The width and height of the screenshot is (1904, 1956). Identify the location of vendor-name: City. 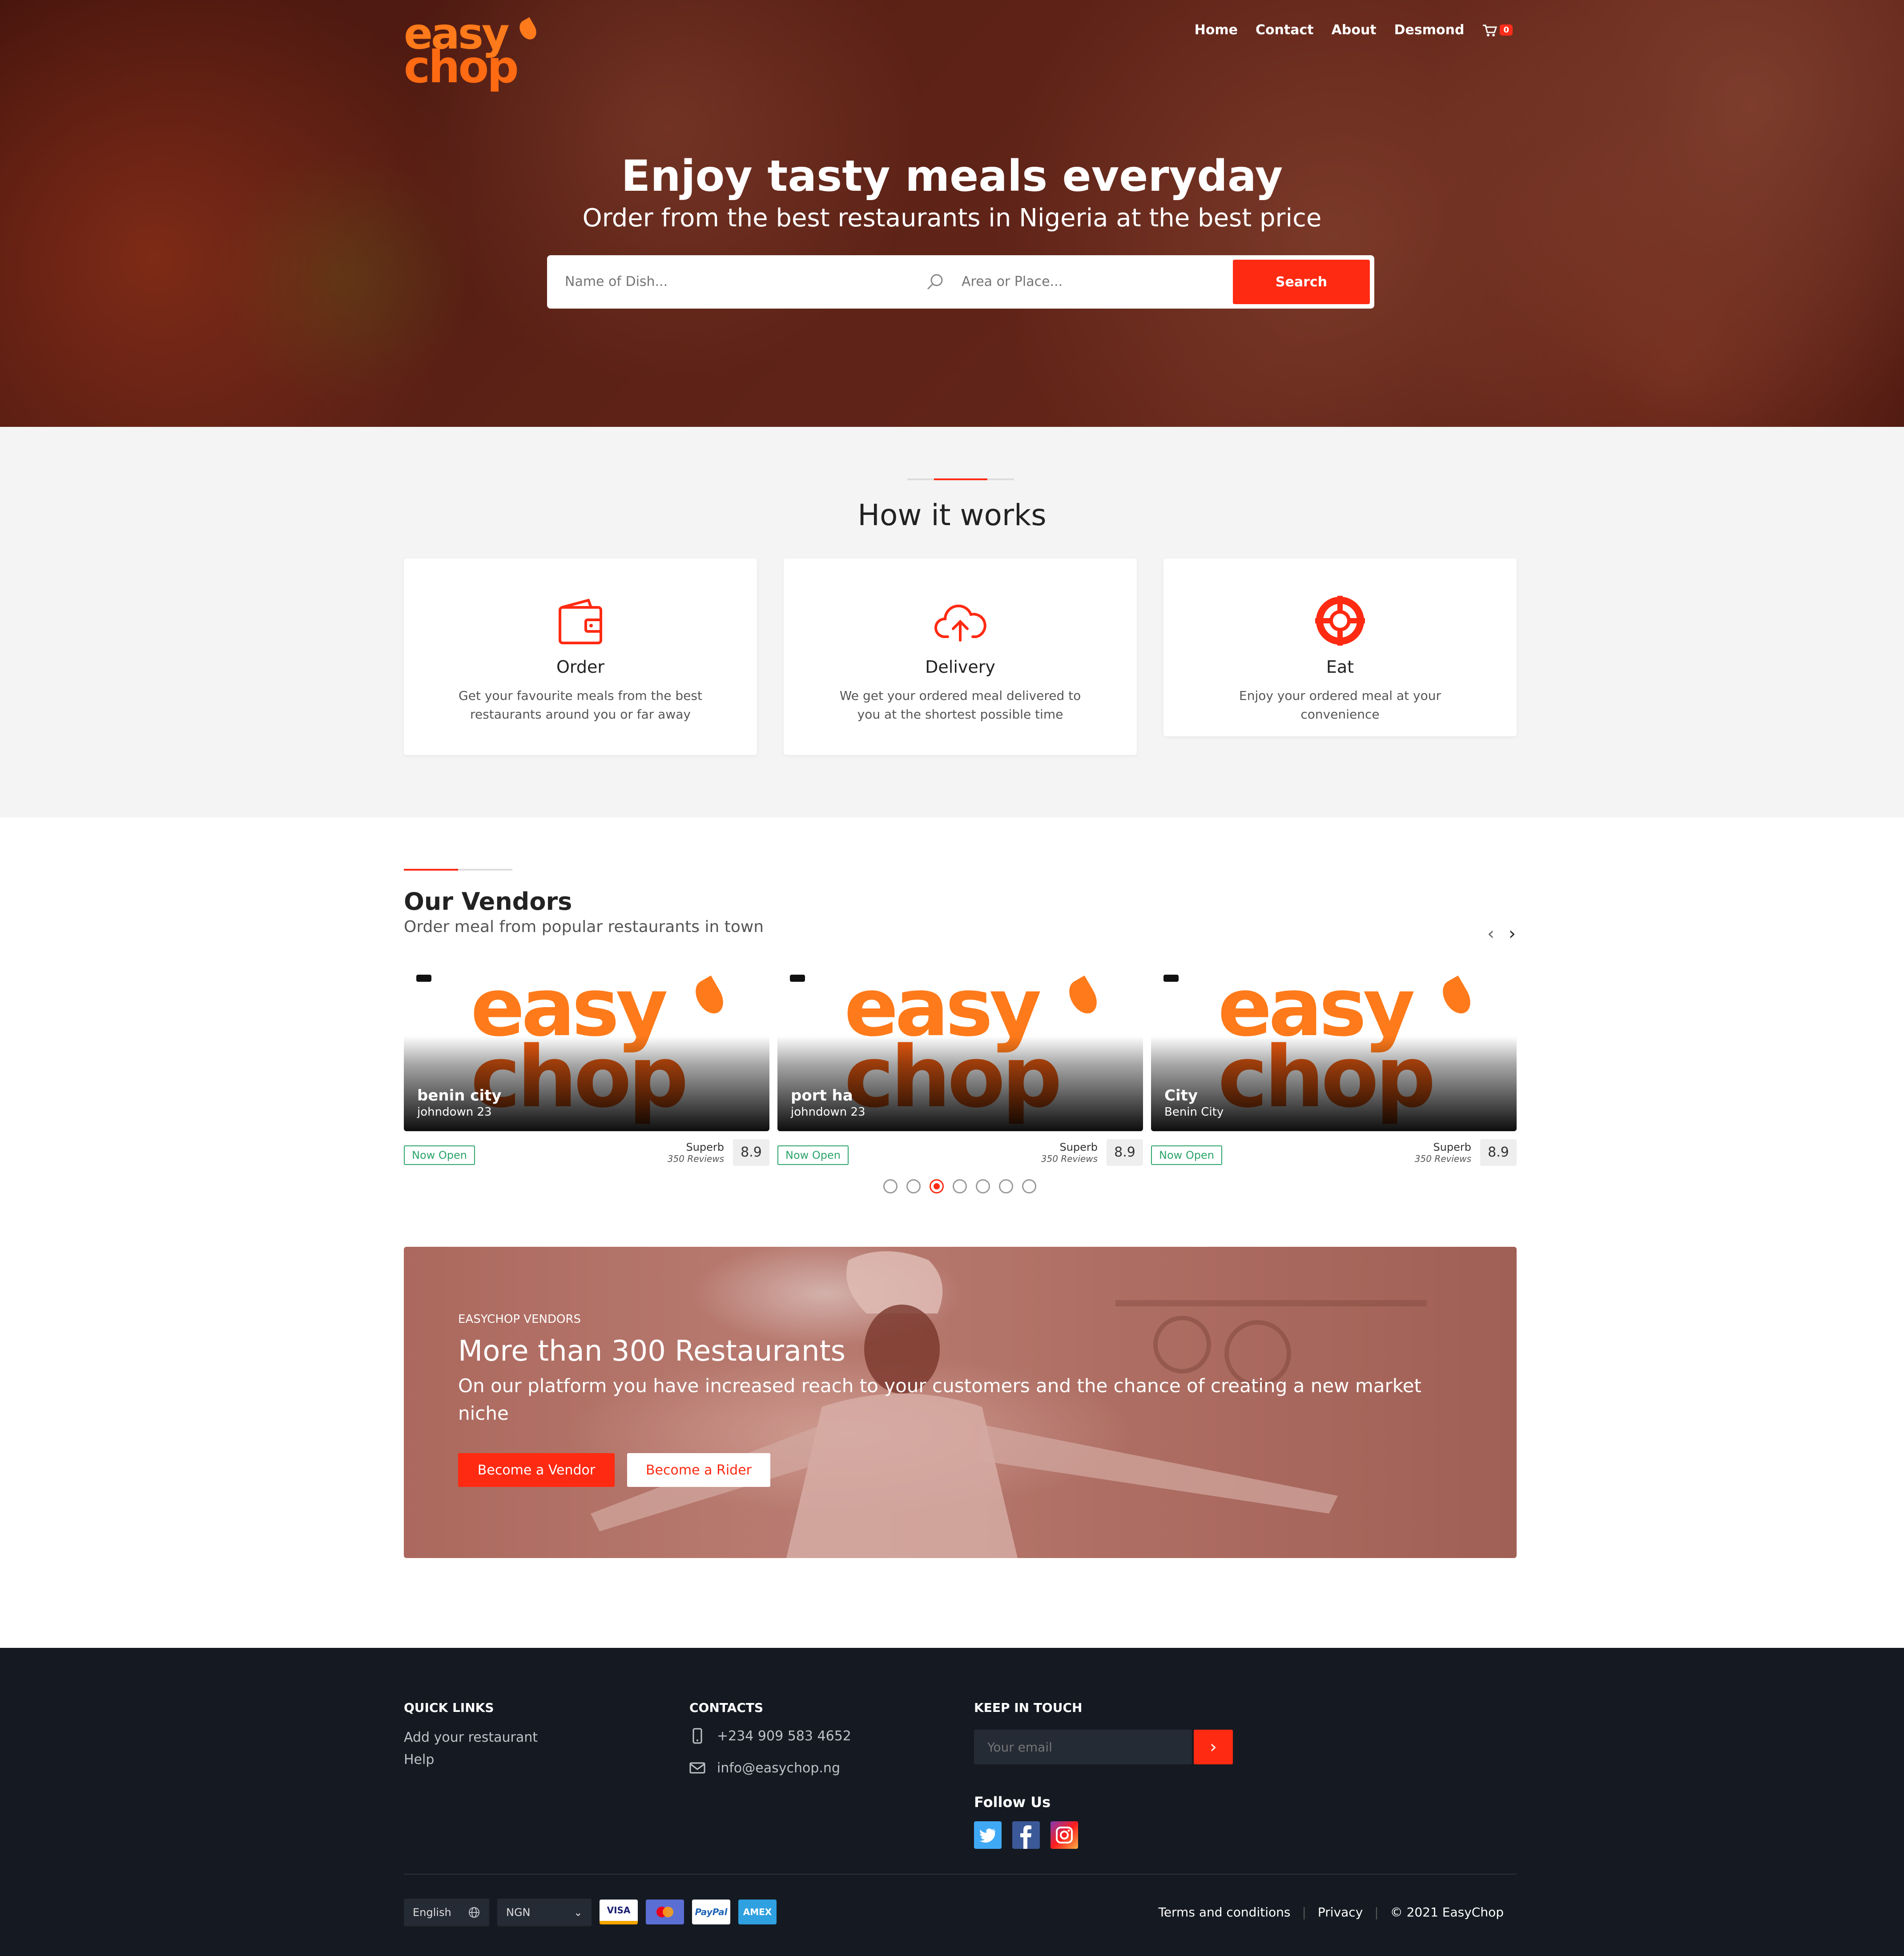
(1181, 1096).